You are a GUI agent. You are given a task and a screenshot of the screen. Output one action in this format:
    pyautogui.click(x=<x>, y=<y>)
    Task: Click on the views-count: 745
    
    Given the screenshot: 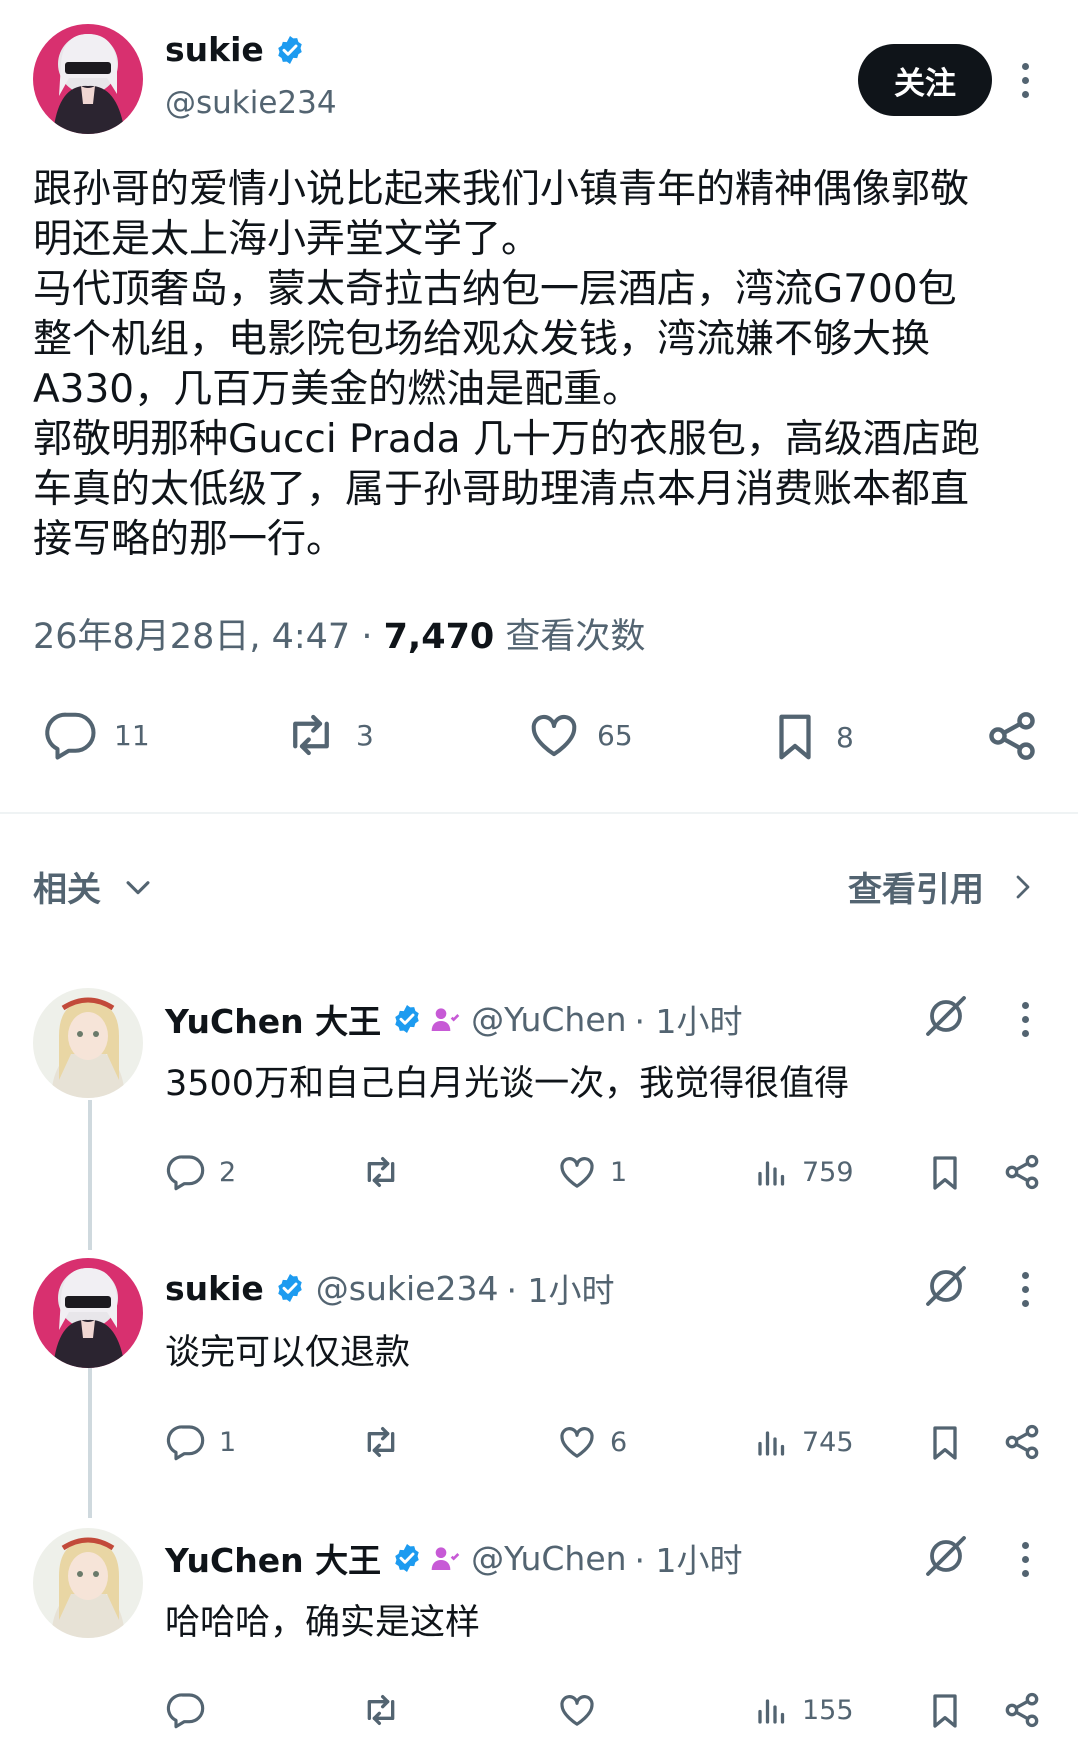 What is the action you would take?
    pyautogui.click(x=828, y=1442)
    